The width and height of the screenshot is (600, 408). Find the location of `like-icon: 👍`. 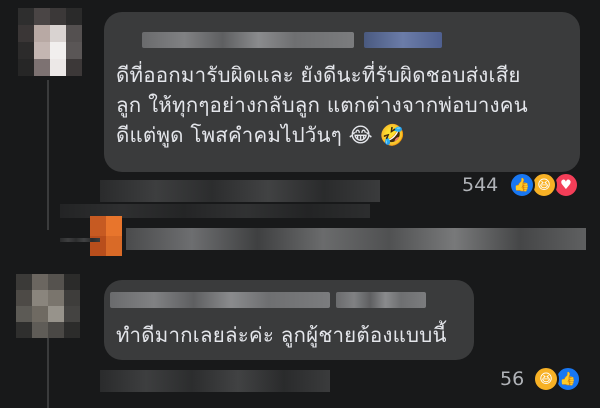

like-icon: 👍 is located at coordinates (522, 185).